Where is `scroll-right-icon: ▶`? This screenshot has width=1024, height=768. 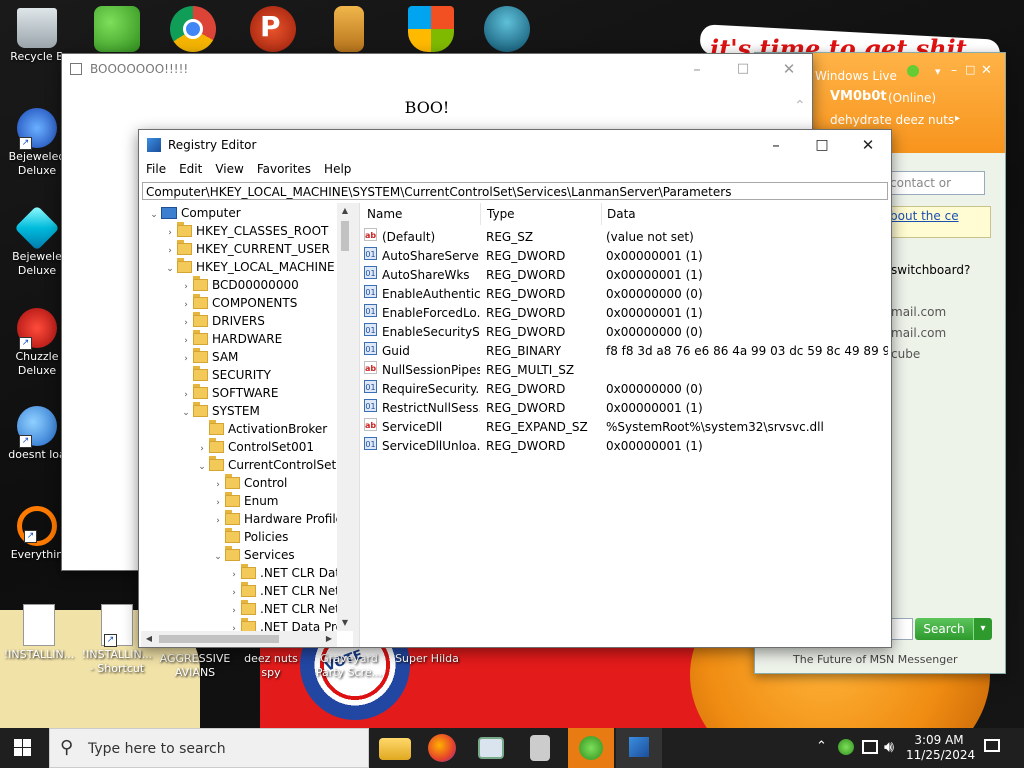 scroll-right-icon: ▶ is located at coordinates (329, 639).